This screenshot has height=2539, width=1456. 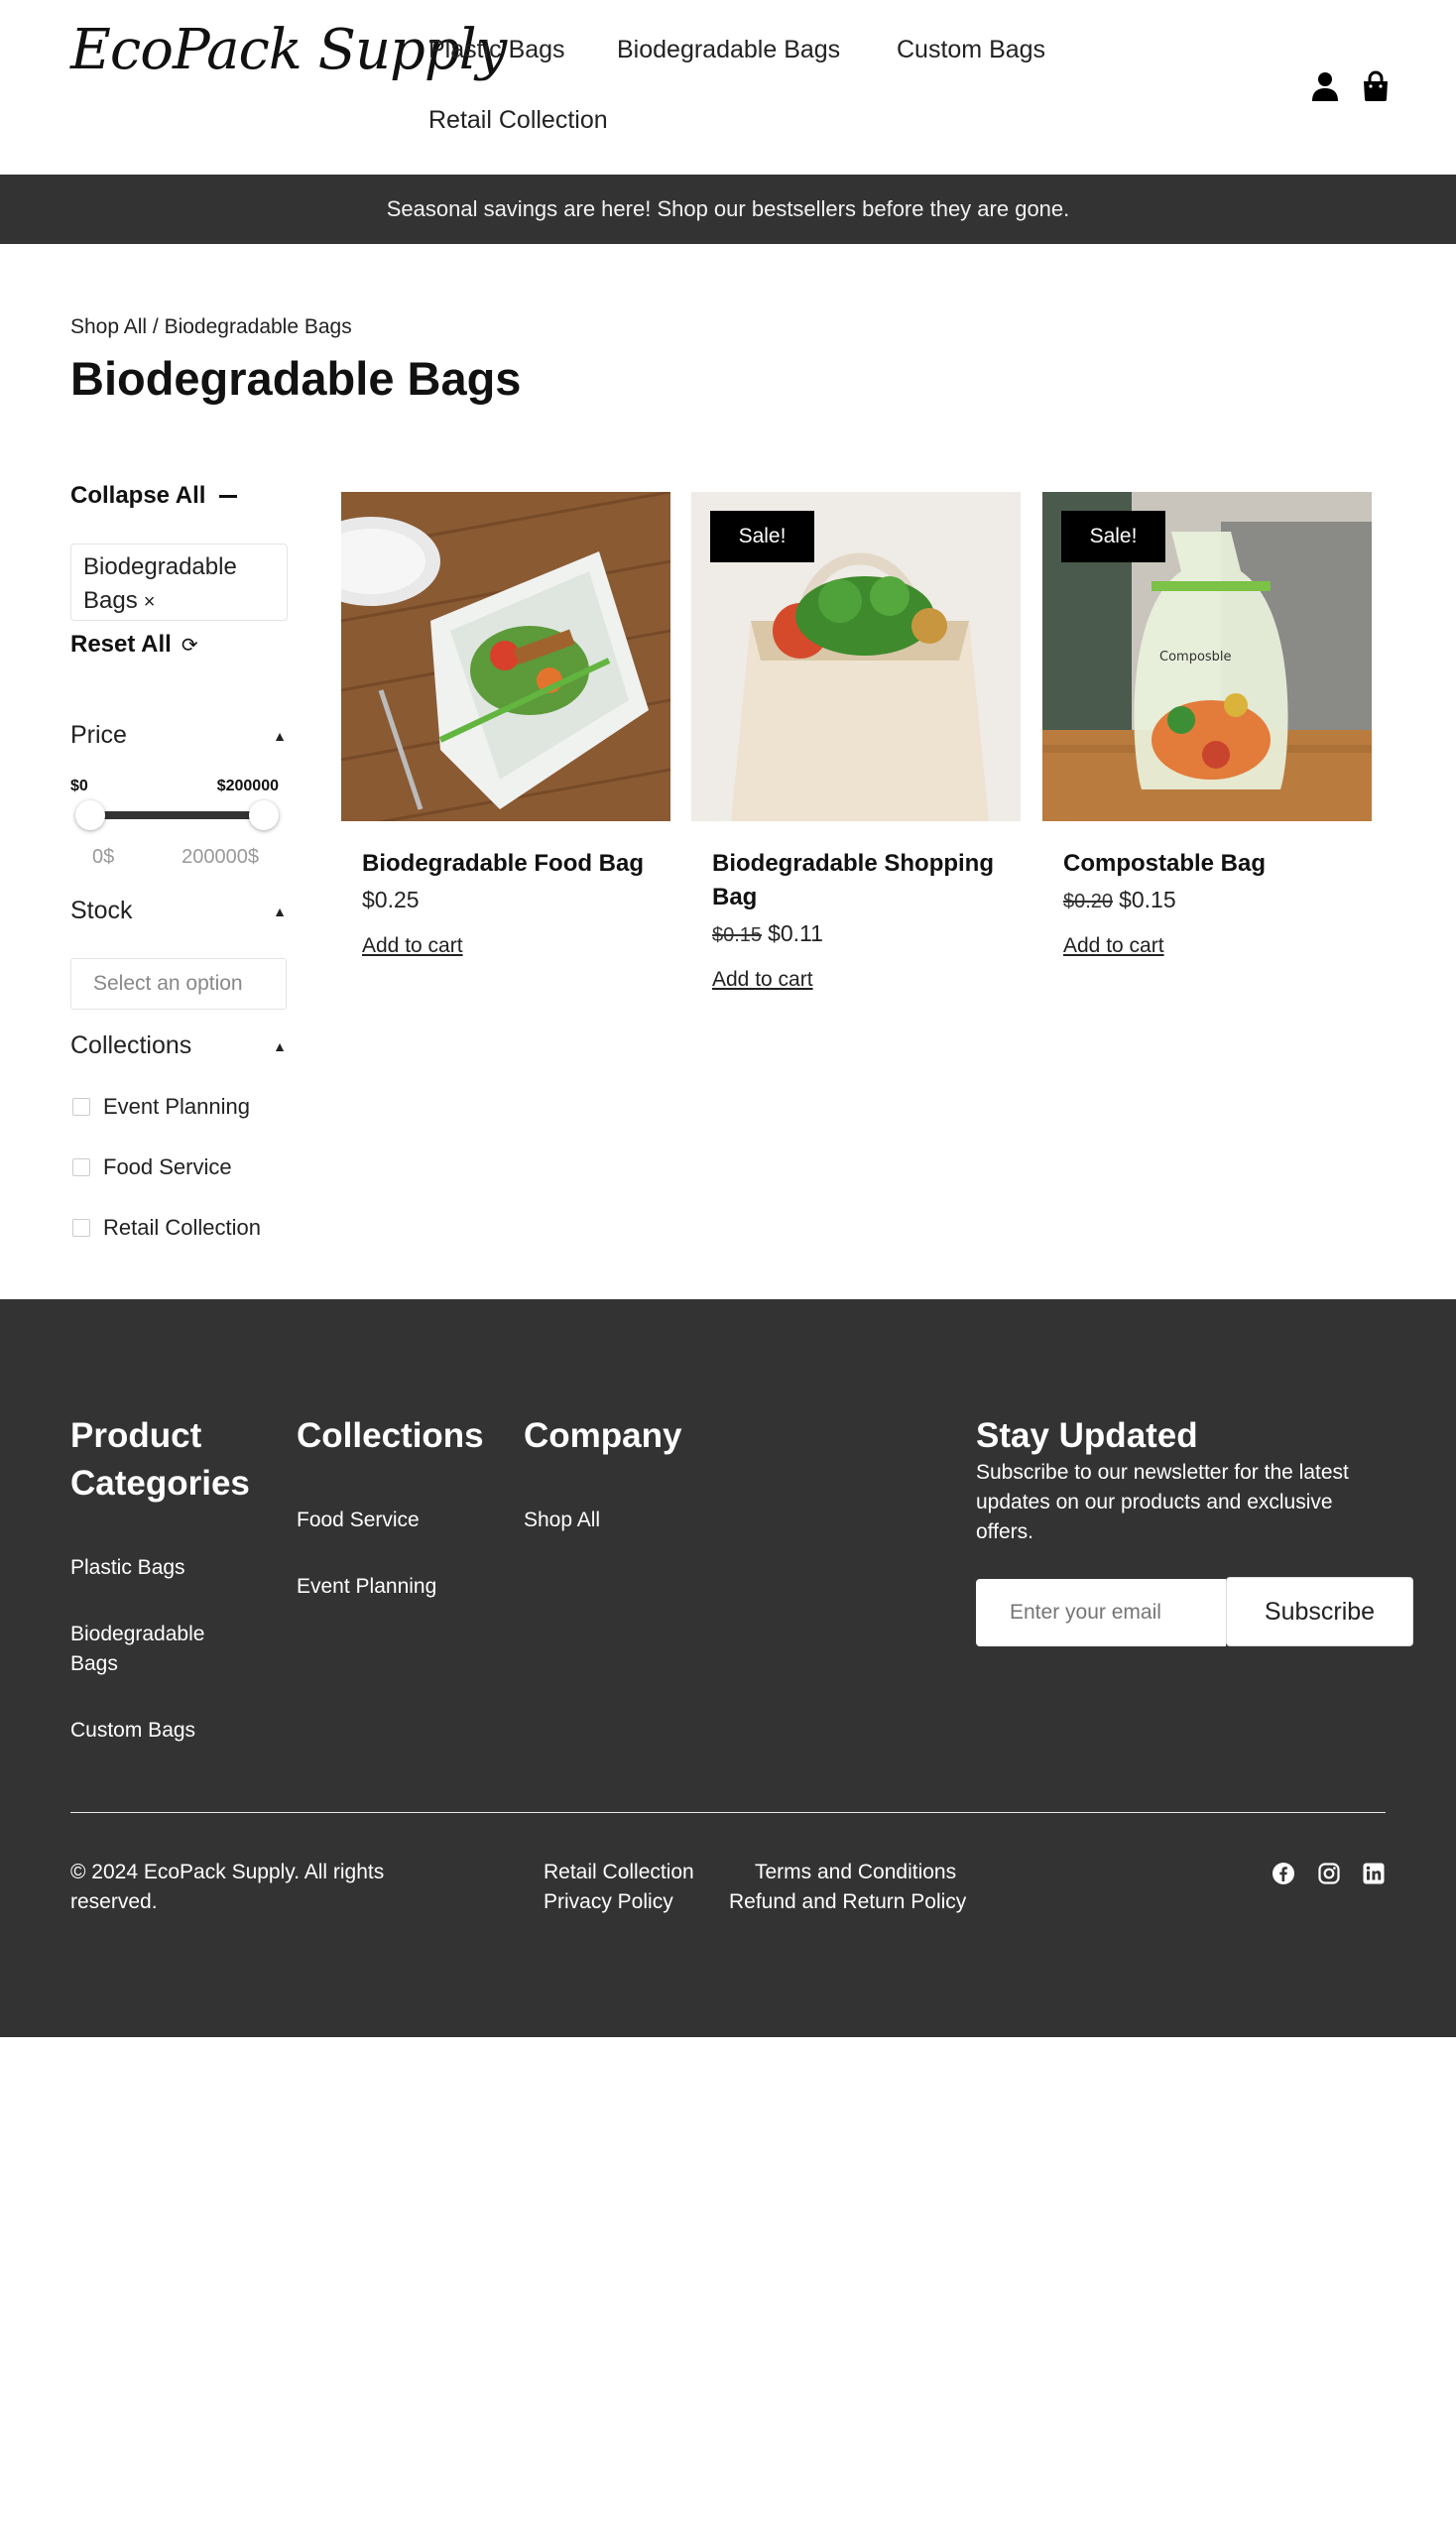 I want to click on product-image, so click(x=505, y=656).